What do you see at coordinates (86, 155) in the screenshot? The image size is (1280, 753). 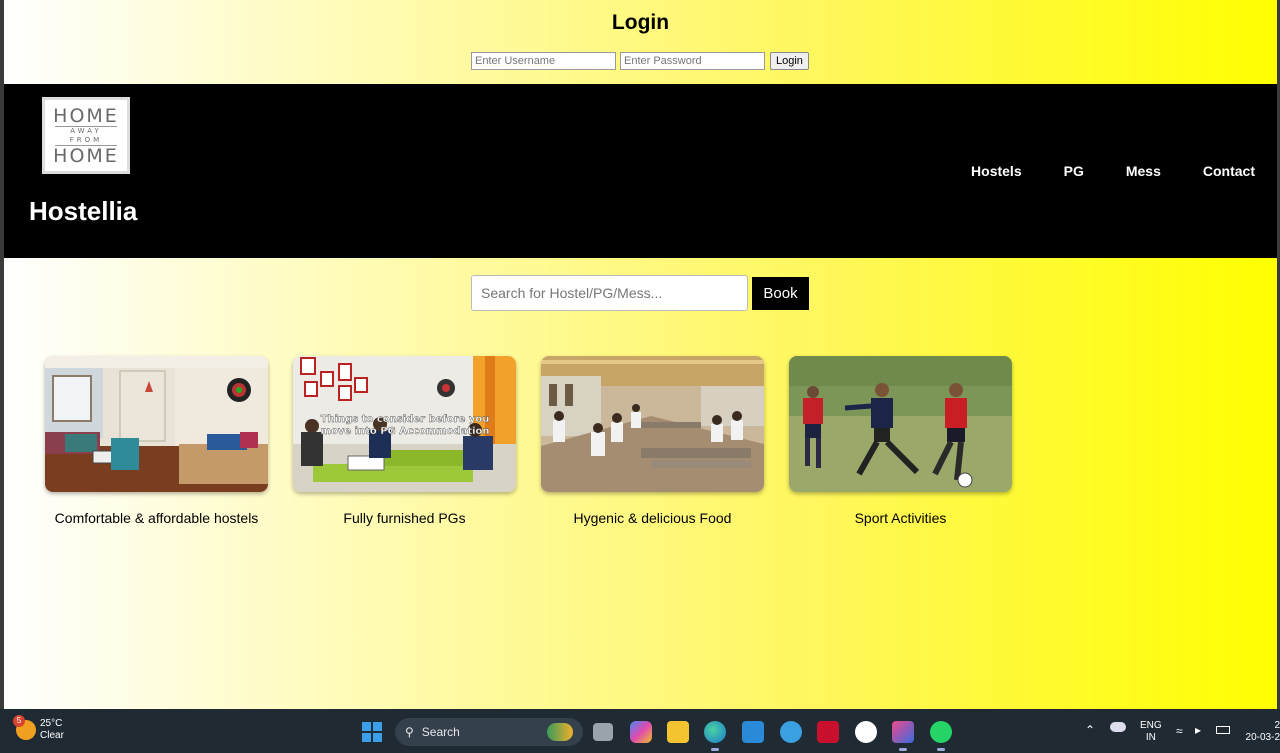 I see `logo-text-bottom: HOME` at bounding box center [86, 155].